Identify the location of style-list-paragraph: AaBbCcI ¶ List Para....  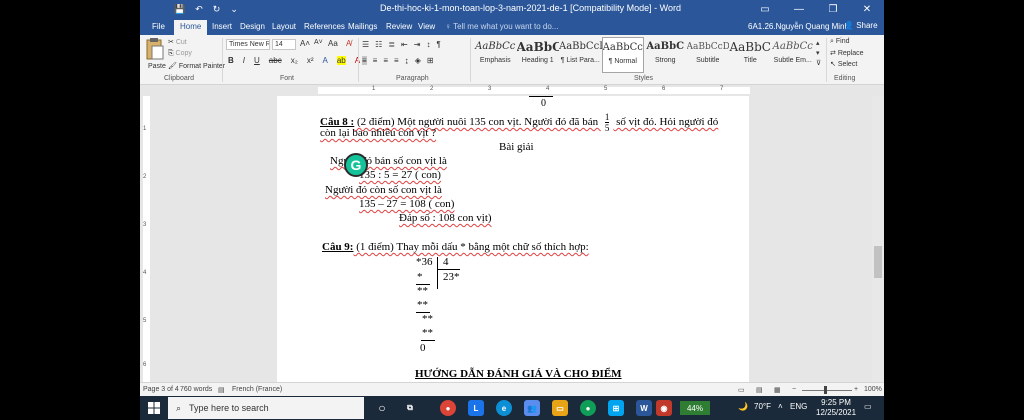
(580, 55).